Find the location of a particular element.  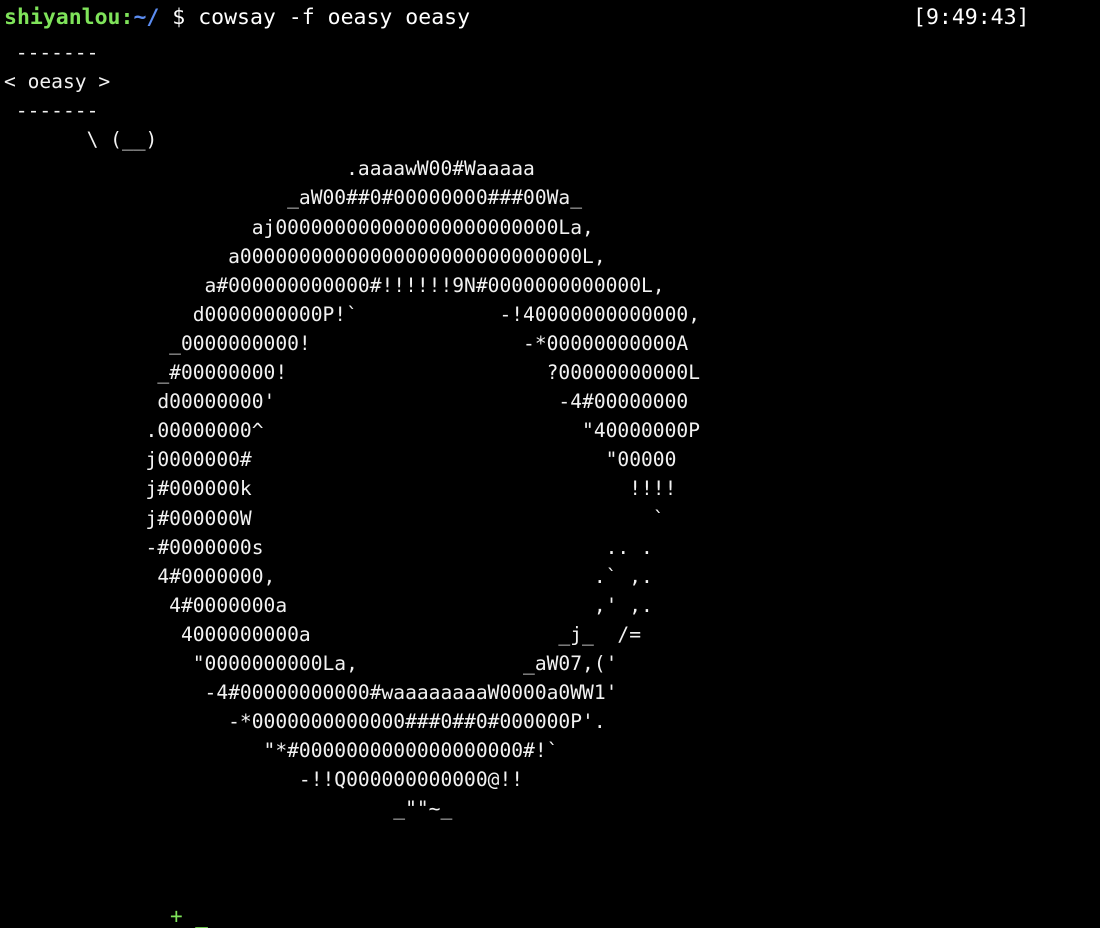

command-prompt-line: shiyanlou:~/ $ cowsay -f oeasy oeasy is located at coordinates (237, 17).